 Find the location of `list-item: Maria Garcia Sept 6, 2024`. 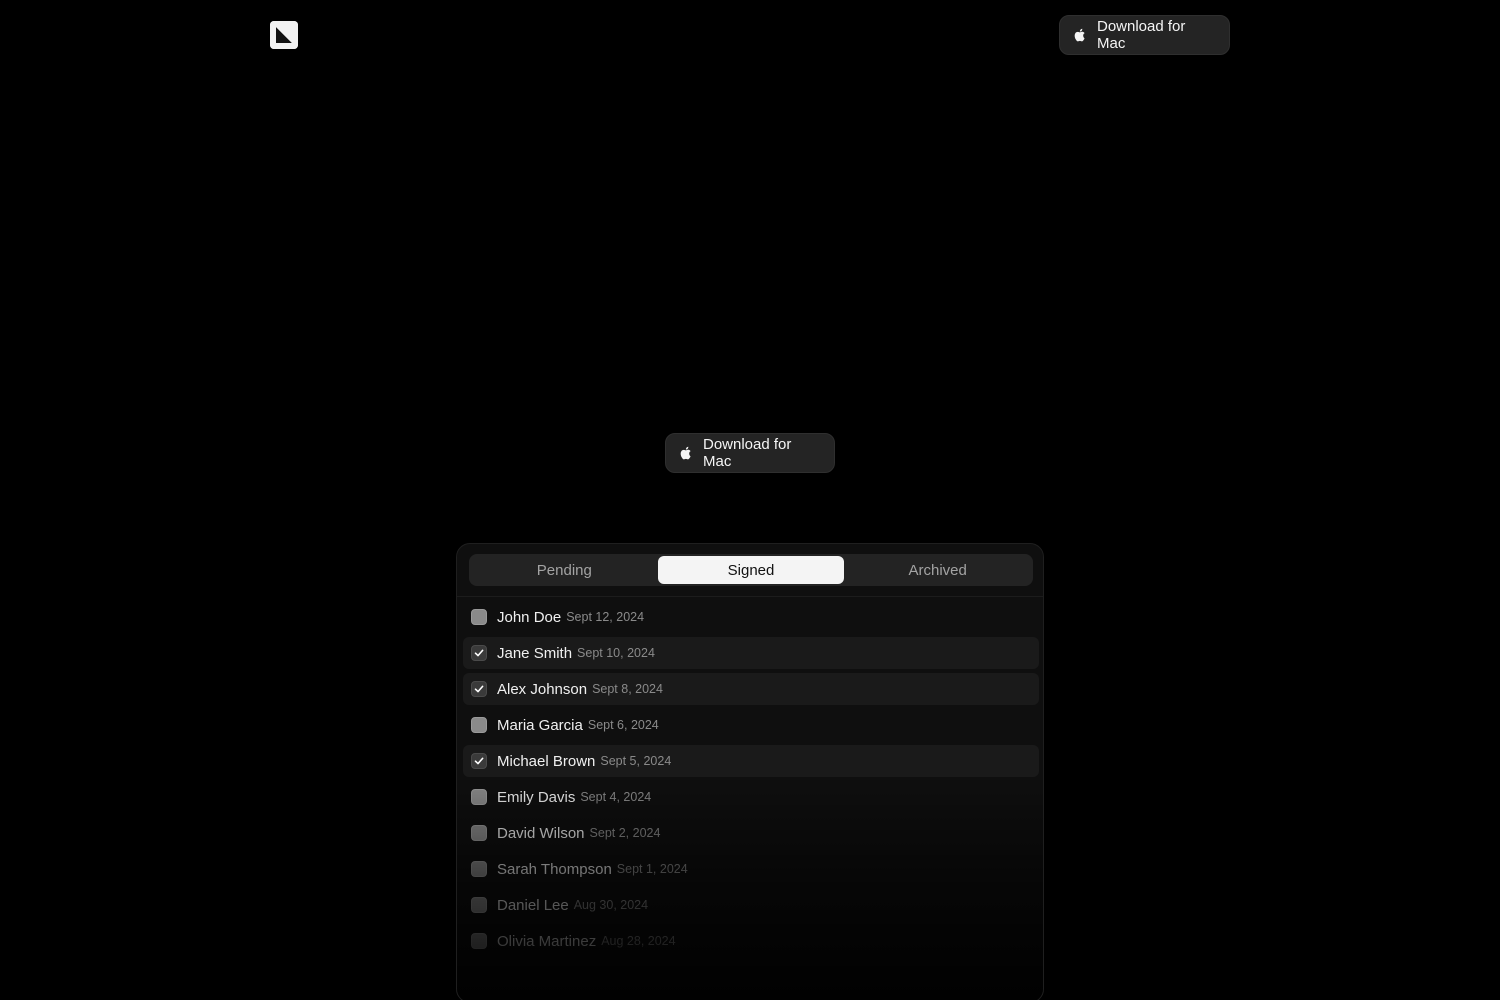

list-item: Maria Garcia Sept 6, 2024 is located at coordinates (751, 725).